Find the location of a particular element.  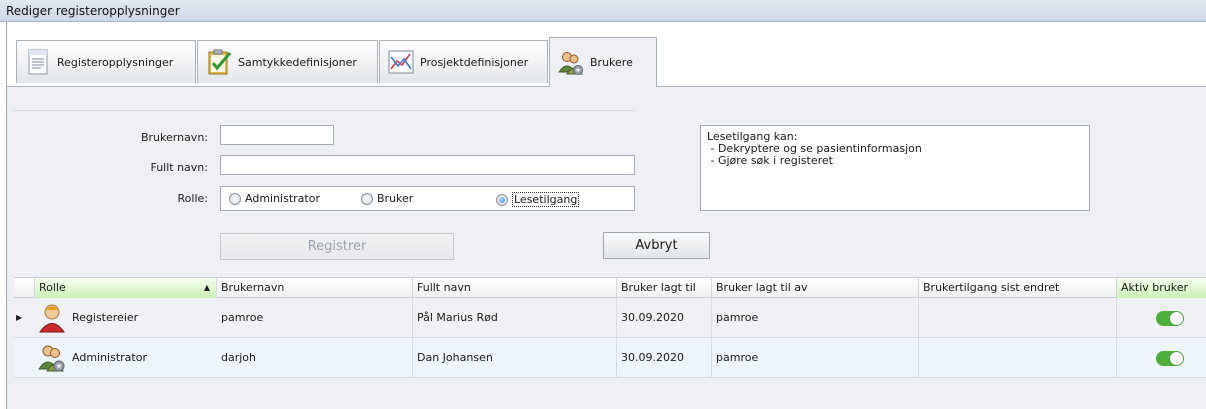

tab-label: Prosjektdefinisjoner is located at coordinates (474, 62).